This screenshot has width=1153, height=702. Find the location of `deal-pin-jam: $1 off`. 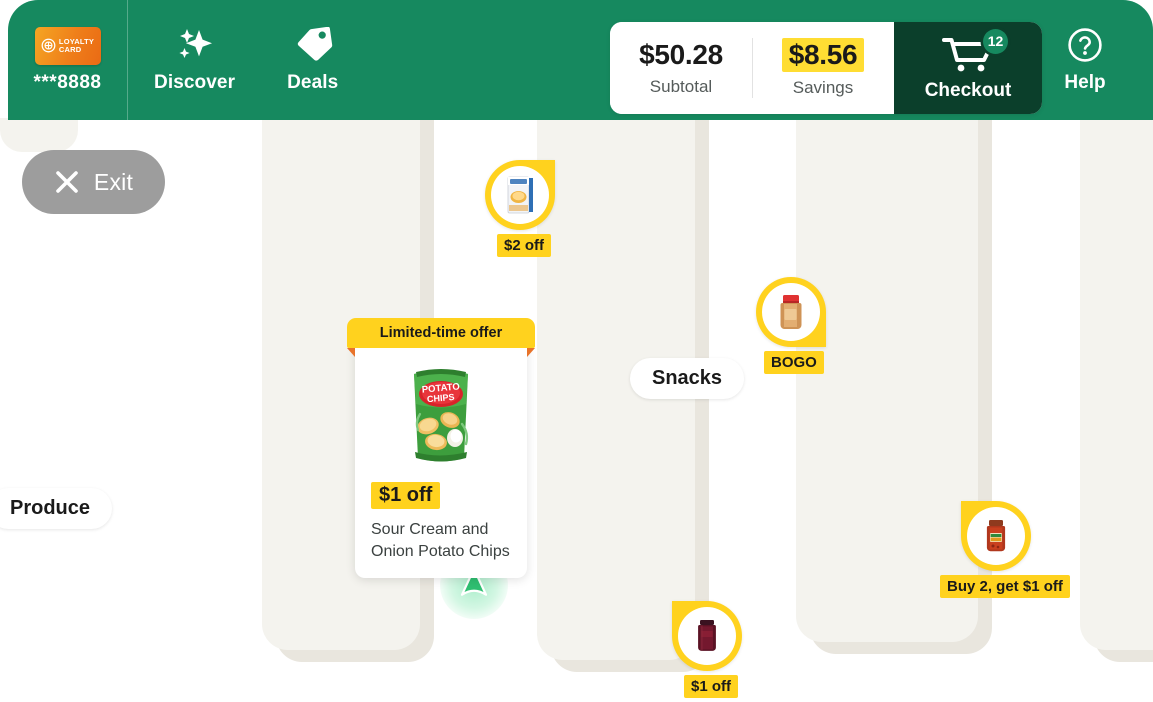

deal-pin-jam: $1 off is located at coordinates (707, 649).